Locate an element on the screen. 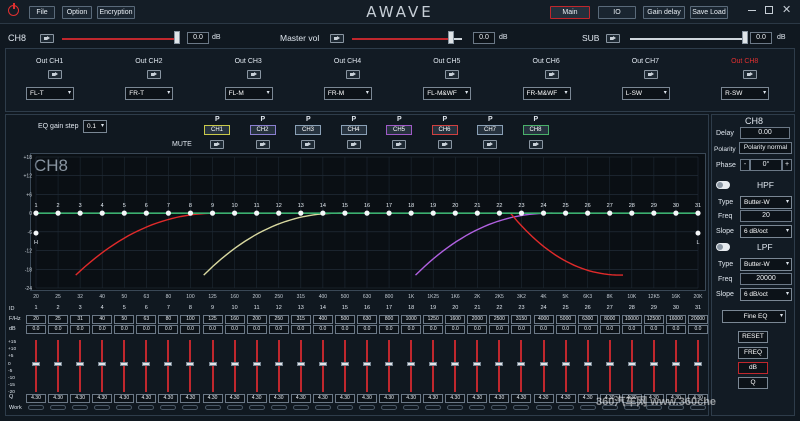 The height and width of the screenshot is (421, 800). phase-plus-button: + is located at coordinates (787, 165).